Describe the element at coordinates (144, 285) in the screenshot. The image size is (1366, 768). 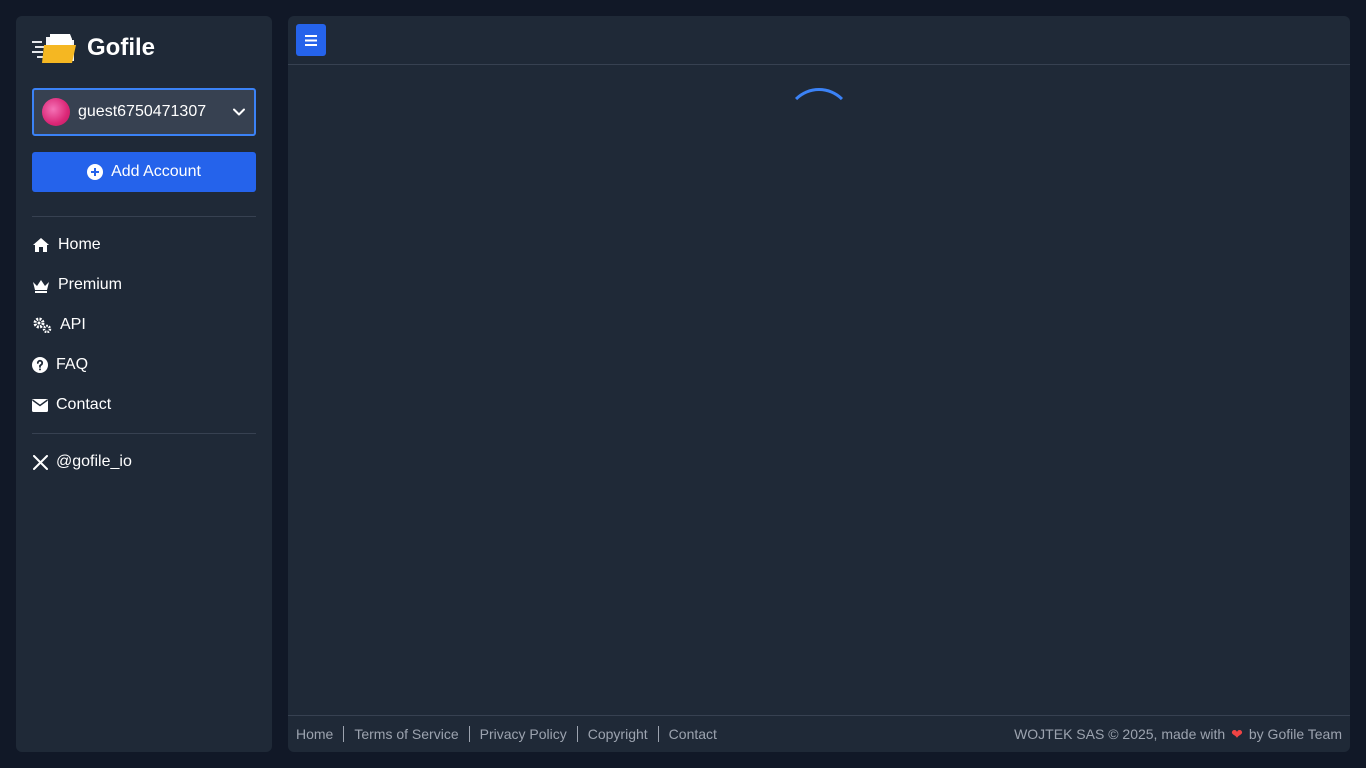
I see `nav-item-premium: Premium` at that location.